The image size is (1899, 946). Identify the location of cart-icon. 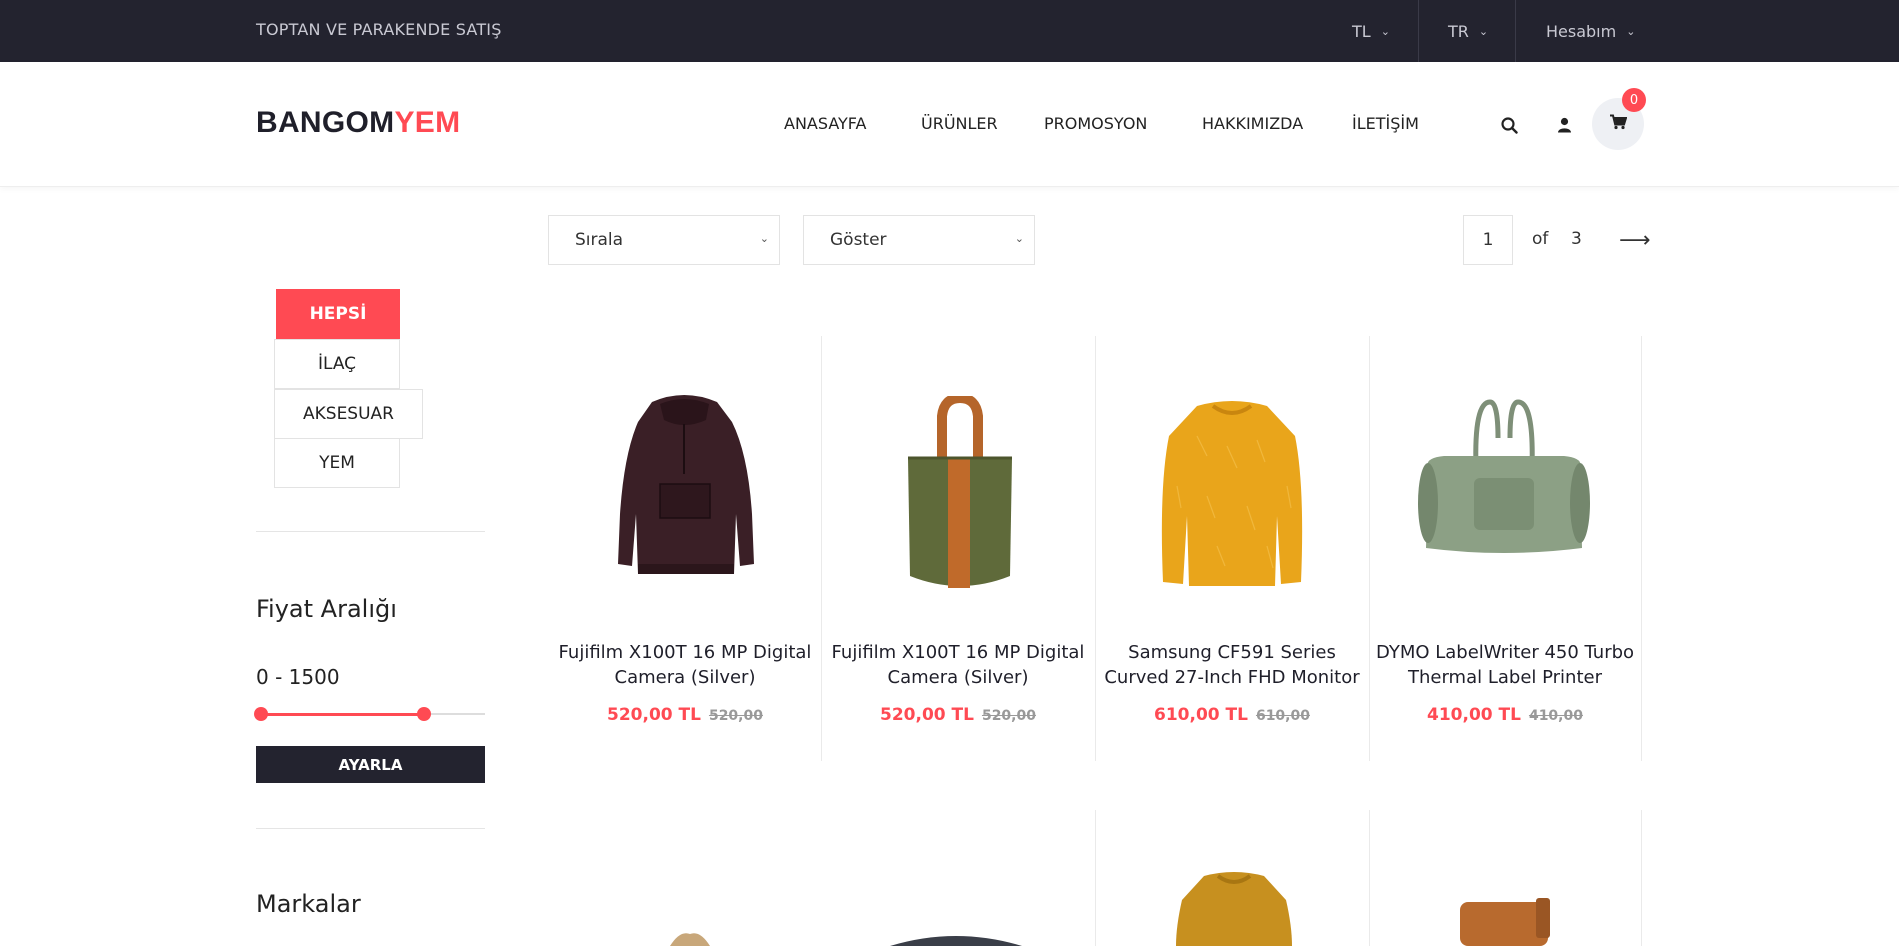
(1618, 124).